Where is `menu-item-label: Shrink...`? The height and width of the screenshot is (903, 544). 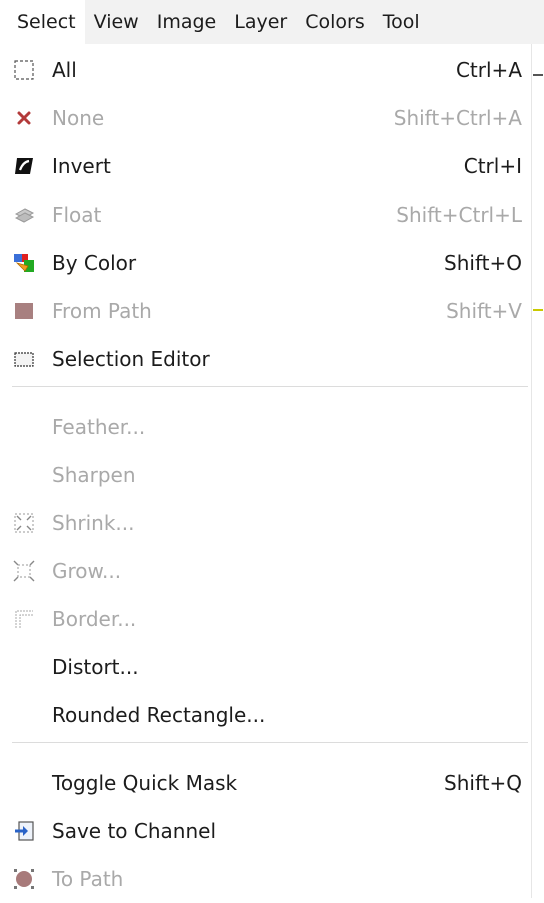
menu-item-label: Shrink... is located at coordinates (93, 523).